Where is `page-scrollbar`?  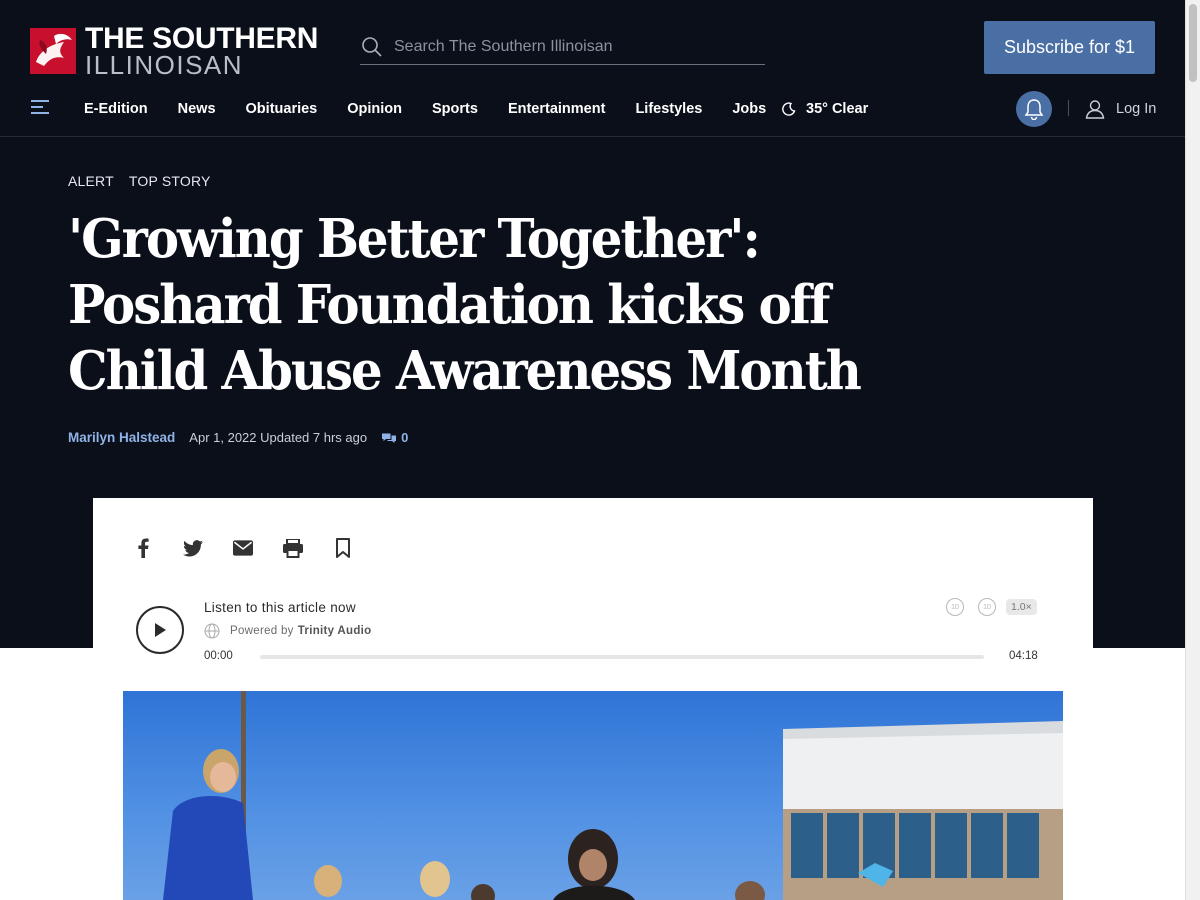 page-scrollbar is located at coordinates (1192, 450).